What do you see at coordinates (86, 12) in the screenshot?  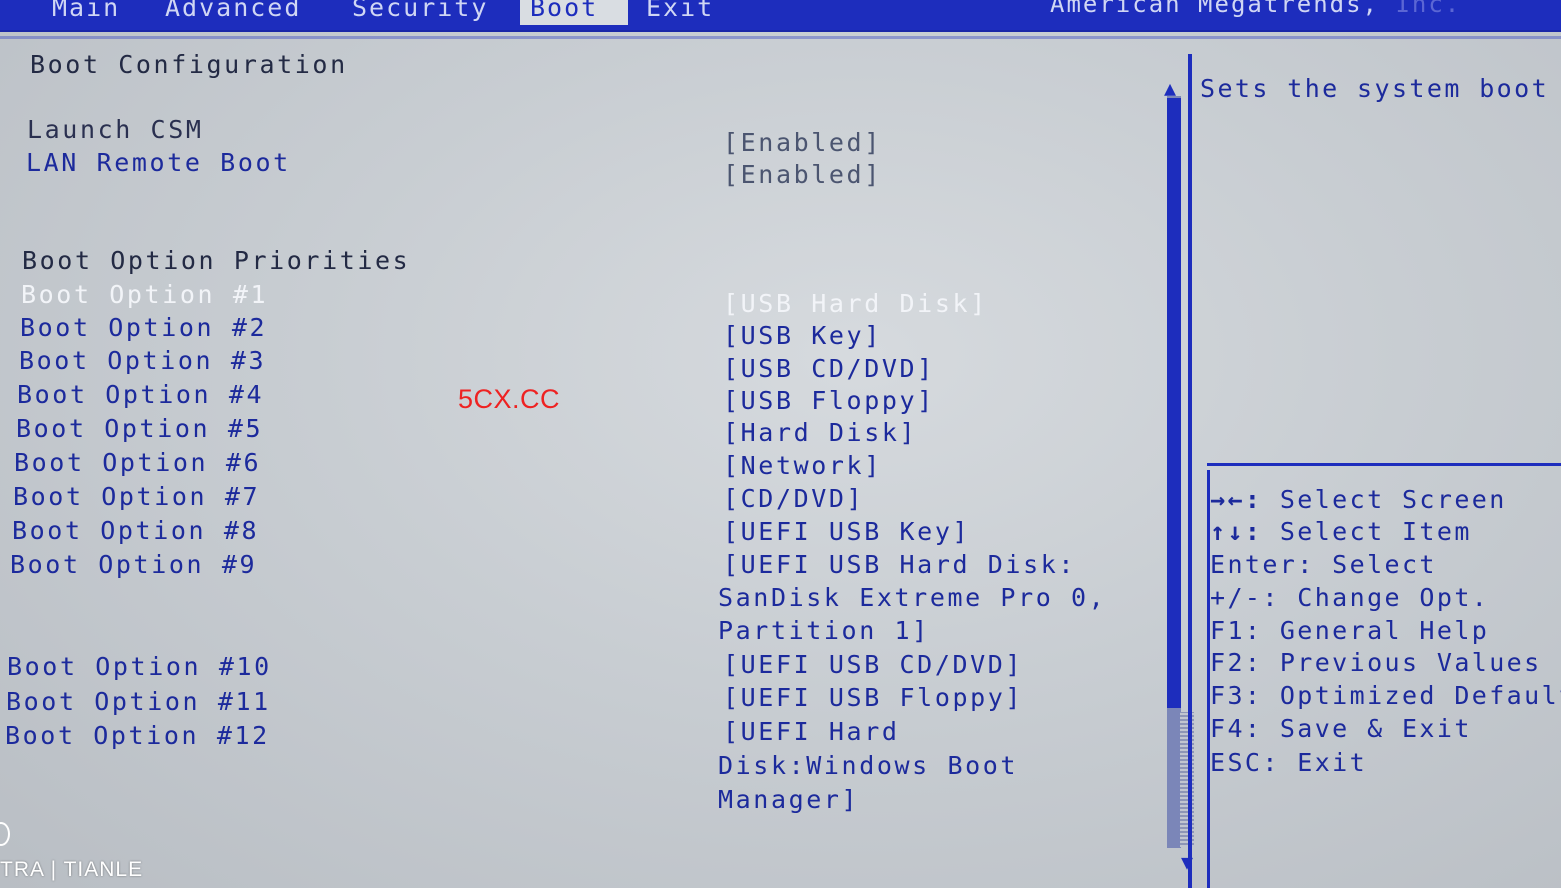 I see `tab-main: Main` at bounding box center [86, 12].